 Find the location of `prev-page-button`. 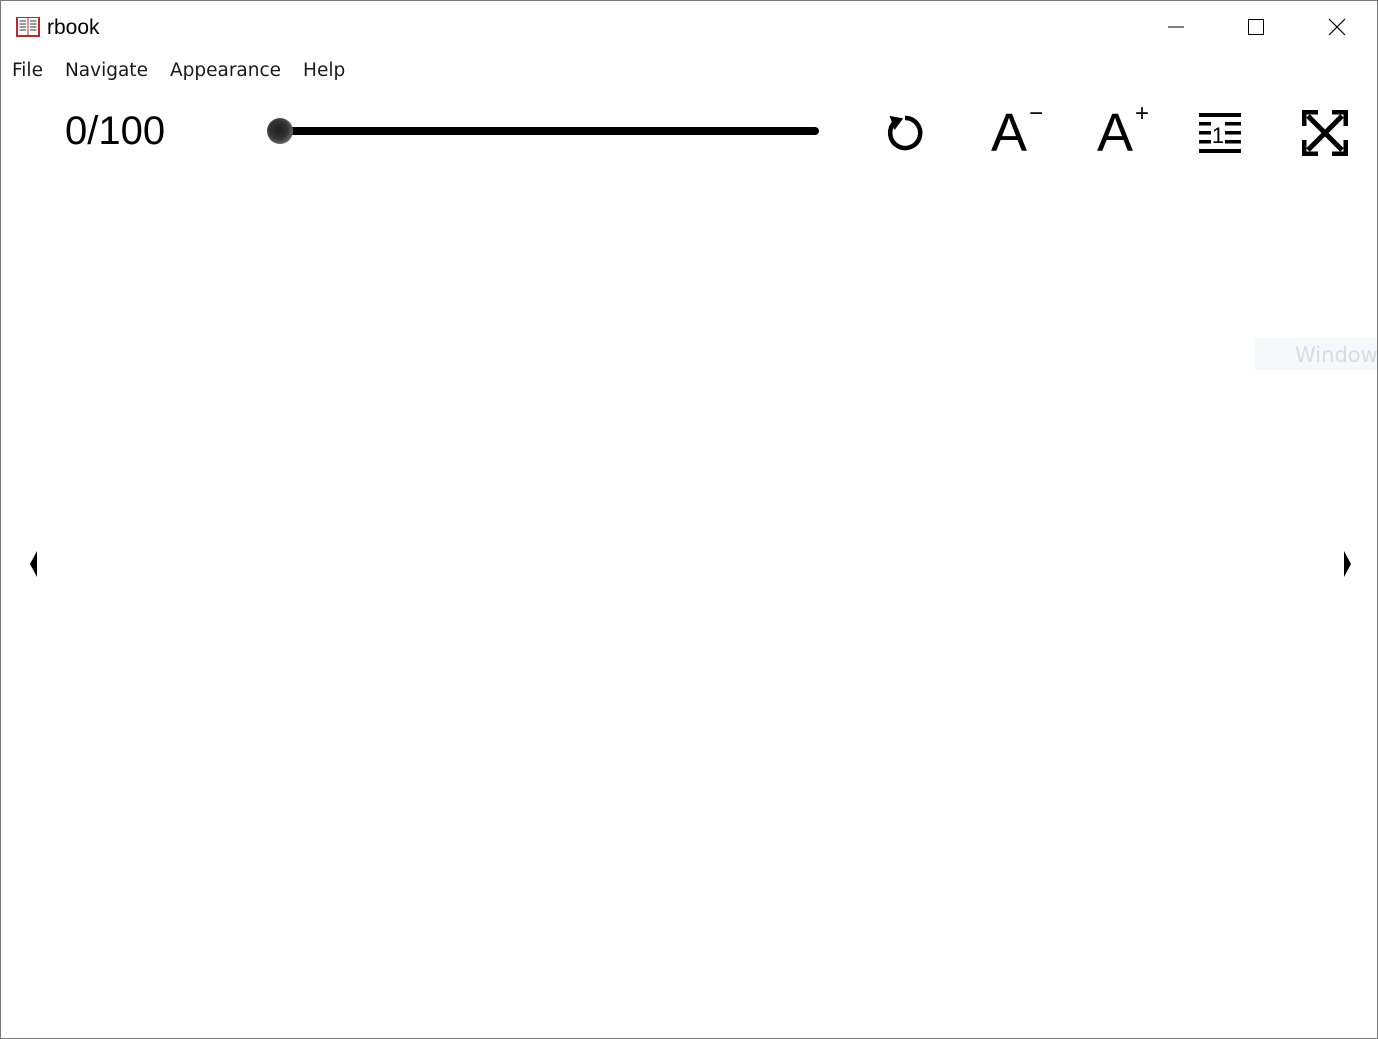

prev-page-button is located at coordinates (35, 564).